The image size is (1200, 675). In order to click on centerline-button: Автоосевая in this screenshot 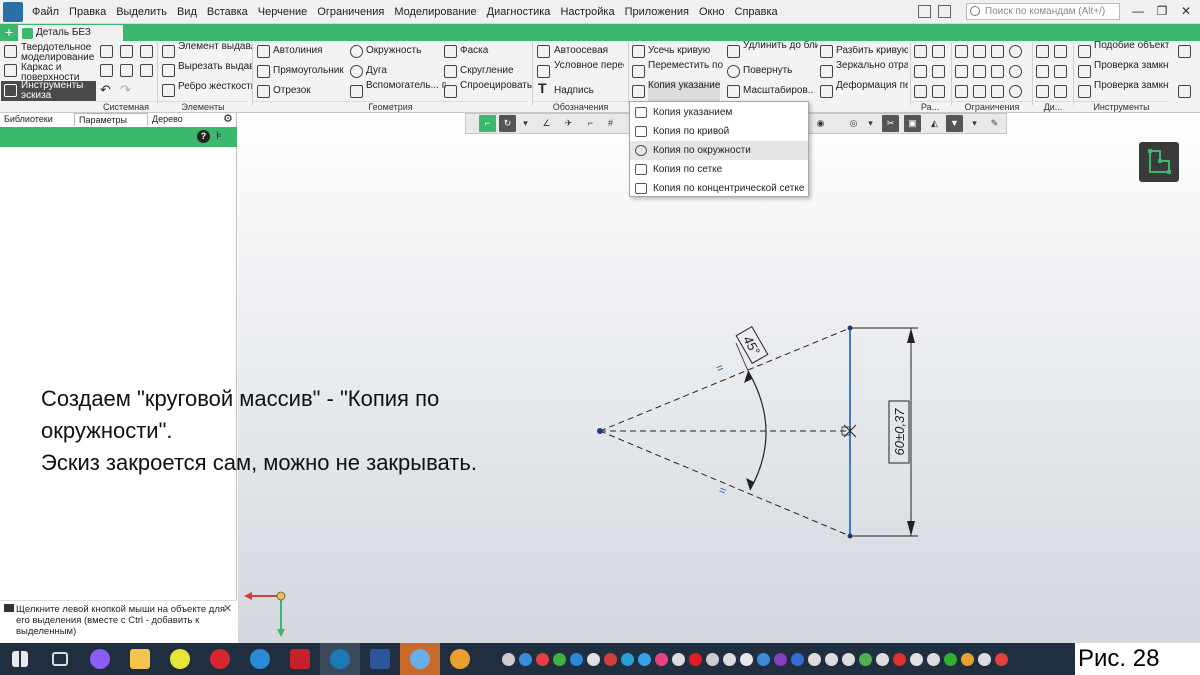, I will do `click(589, 51)`.